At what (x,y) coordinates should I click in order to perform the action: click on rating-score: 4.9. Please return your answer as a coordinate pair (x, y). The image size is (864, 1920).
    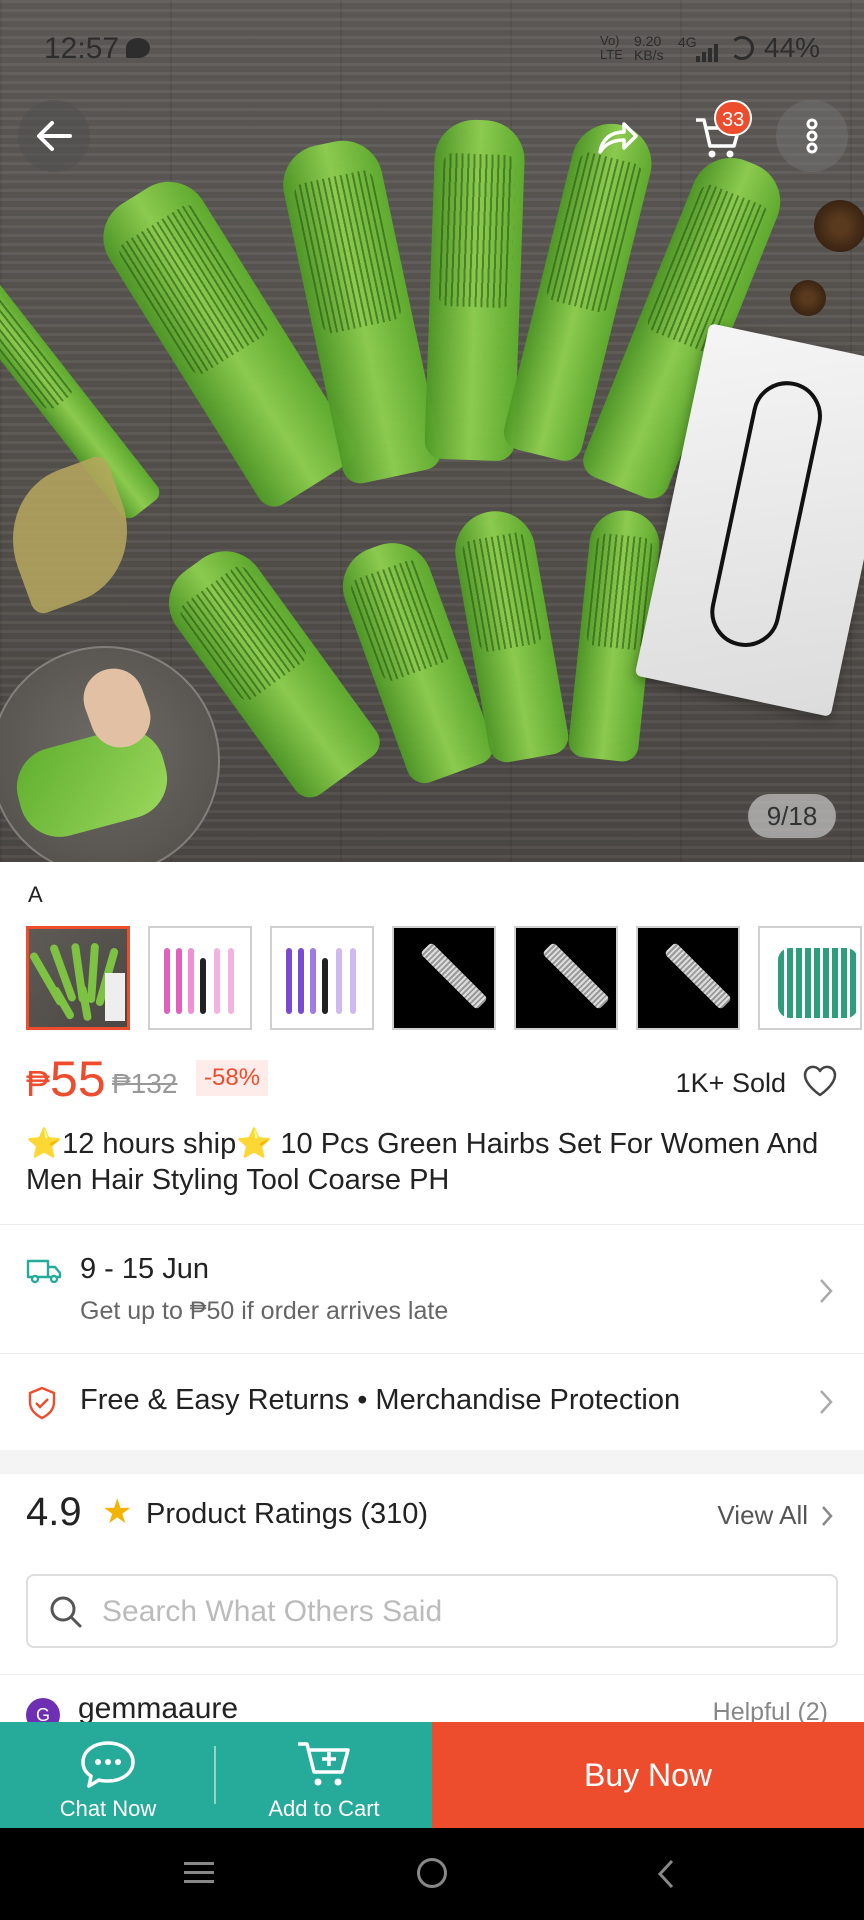
    Looking at the image, I should click on (54, 1512).